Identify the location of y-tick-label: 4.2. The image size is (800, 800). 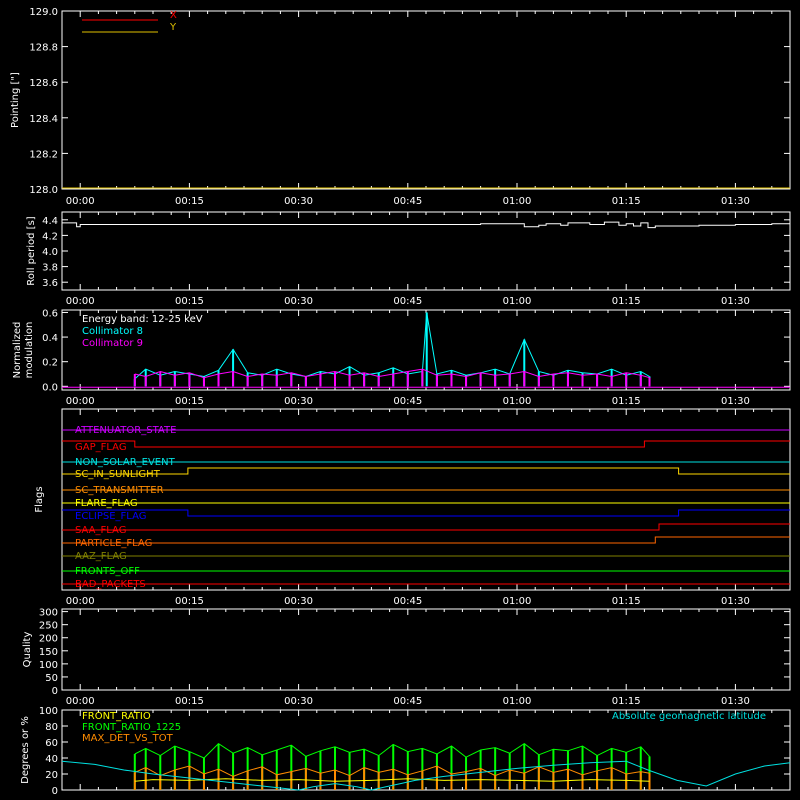
(50, 236).